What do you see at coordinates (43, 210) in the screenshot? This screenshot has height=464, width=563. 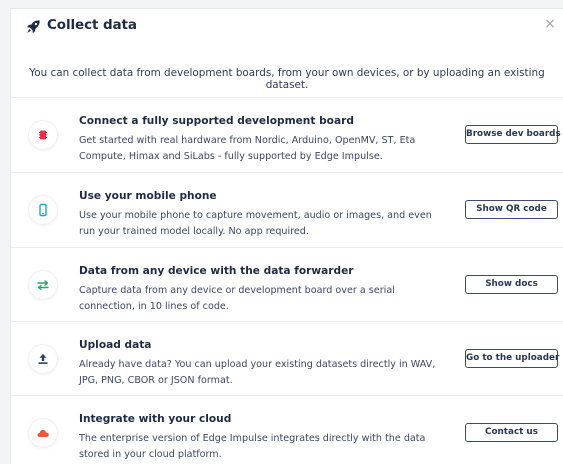 I see `mobile-phone-icon` at bounding box center [43, 210].